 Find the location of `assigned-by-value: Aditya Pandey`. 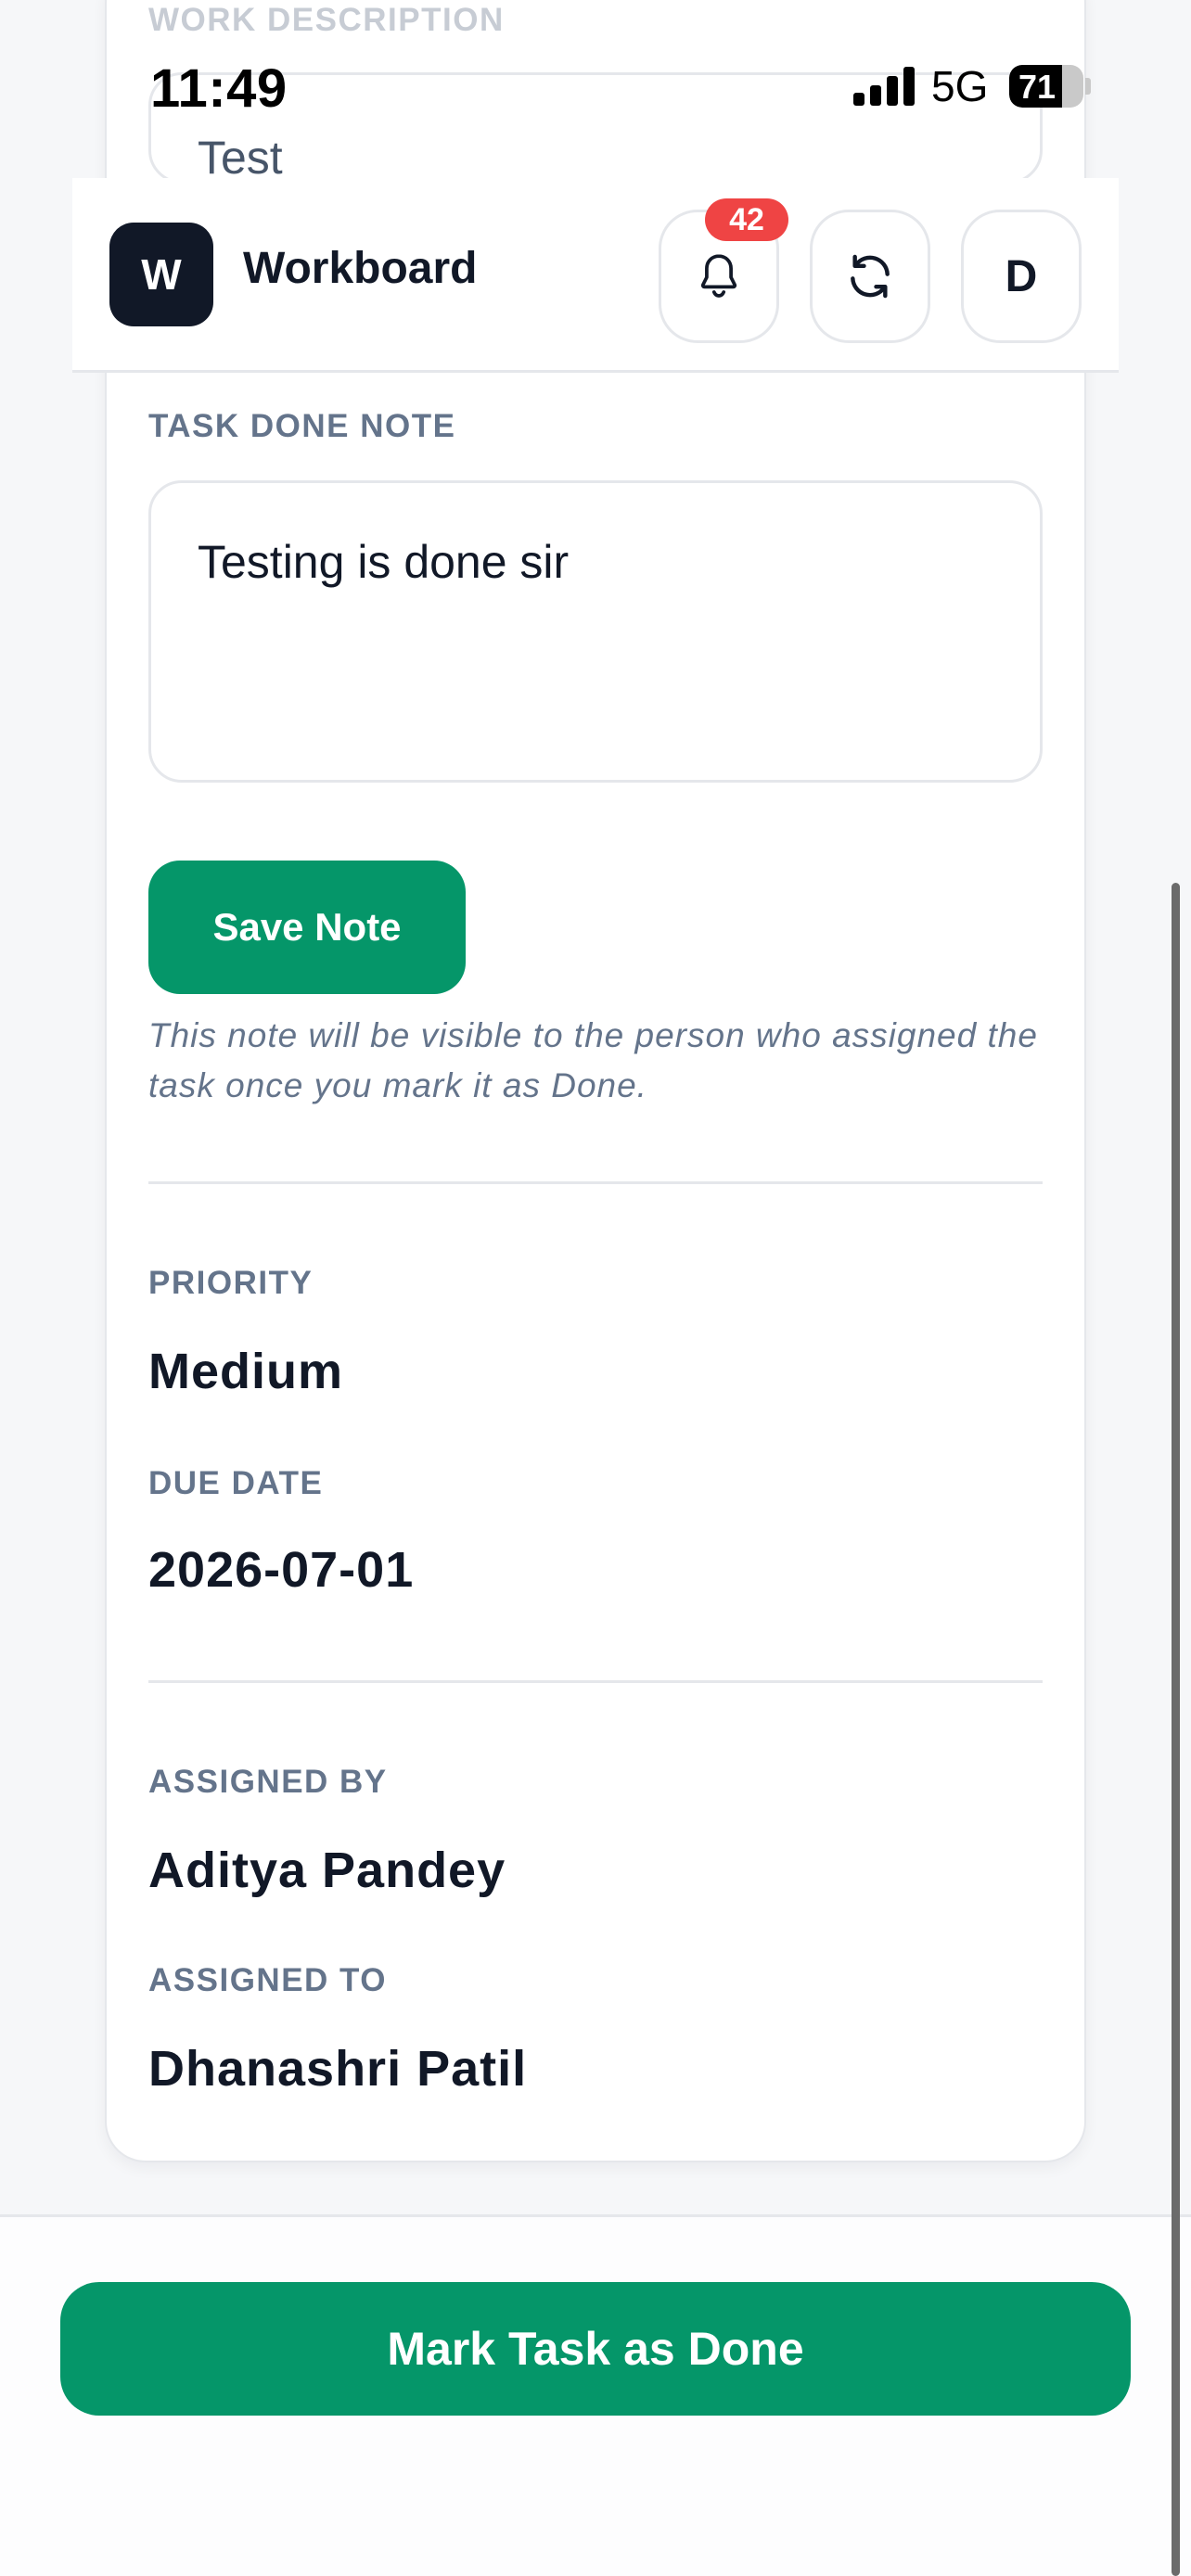

assigned-by-value: Aditya Pandey is located at coordinates (327, 1870).